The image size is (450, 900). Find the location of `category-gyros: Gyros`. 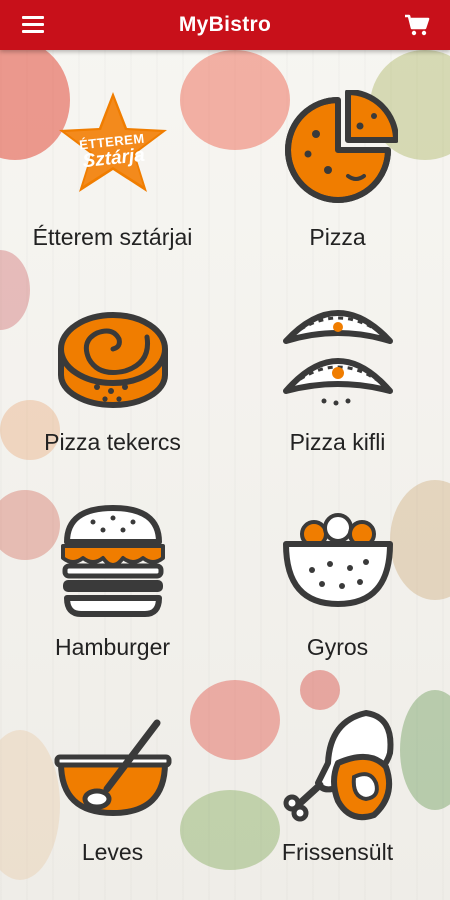

category-gyros: Gyros is located at coordinates (337, 562).